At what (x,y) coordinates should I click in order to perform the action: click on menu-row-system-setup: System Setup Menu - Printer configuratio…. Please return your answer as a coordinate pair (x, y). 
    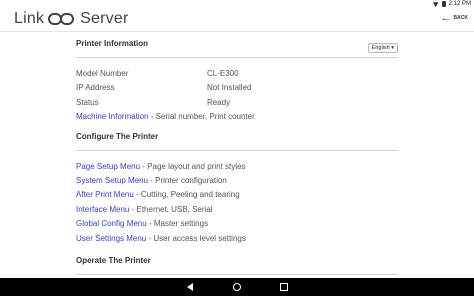
    Looking at the image, I should click on (237, 180).